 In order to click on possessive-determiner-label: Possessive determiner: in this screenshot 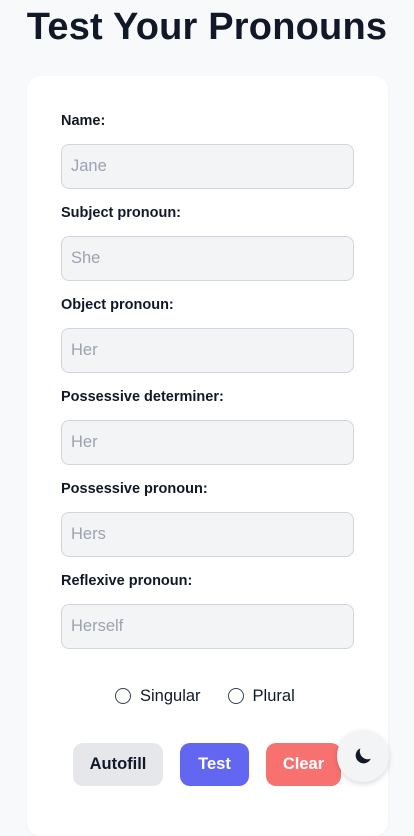, I will do `click(142, 397)`.